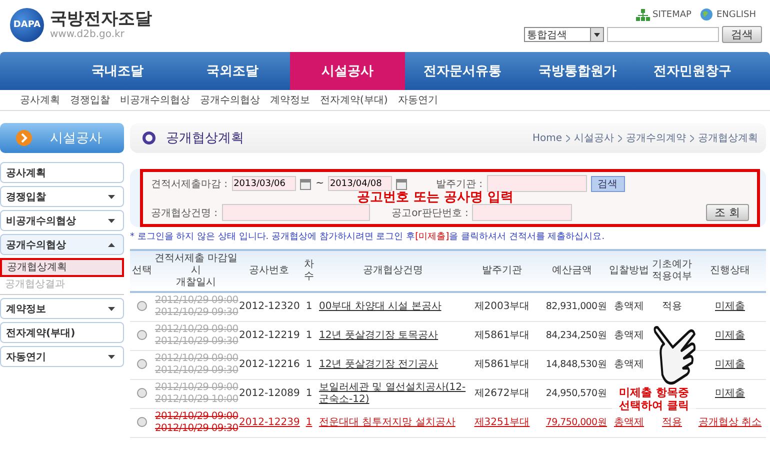 The height and width of the screenshot is (450, 770). Describe the element at coordinates (117, 71) in the screenshot. I see `nav-tab: 국내조달` at that location.